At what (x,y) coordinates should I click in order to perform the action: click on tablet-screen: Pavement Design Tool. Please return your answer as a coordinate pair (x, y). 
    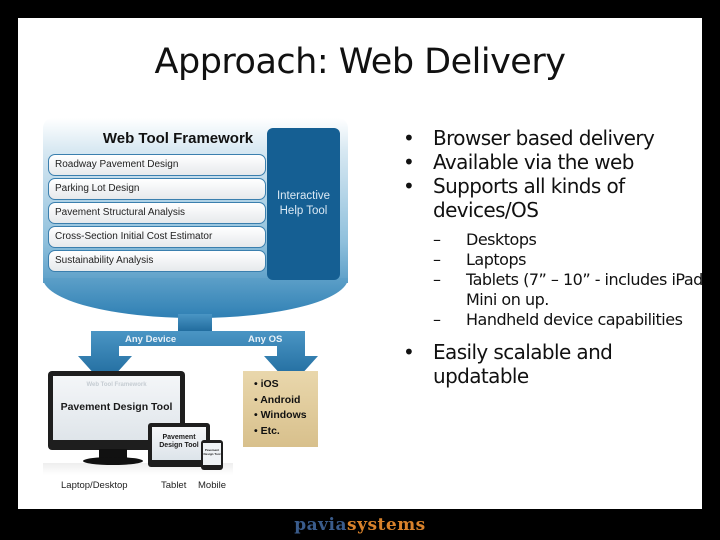
    Looking at the image, I should click on (179, 443).